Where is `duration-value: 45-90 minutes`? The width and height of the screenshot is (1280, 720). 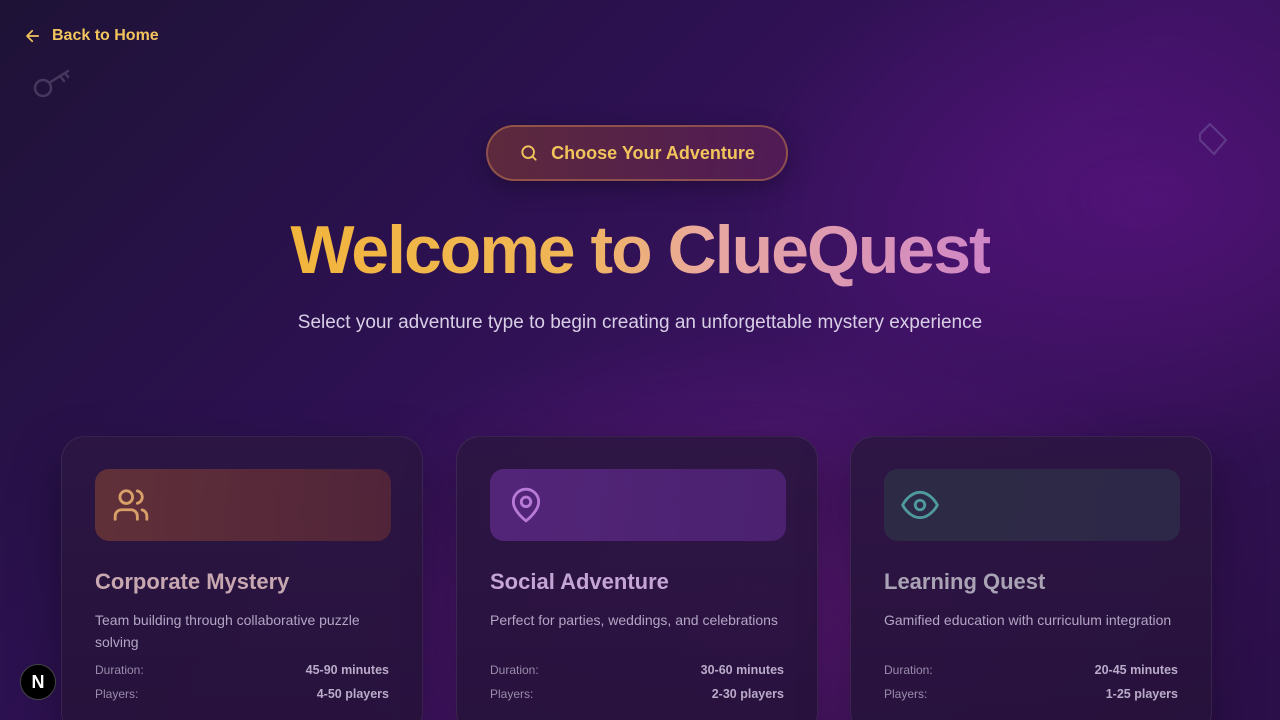
duration-value: 45-90 minutes is located at coordinates (347, 670).